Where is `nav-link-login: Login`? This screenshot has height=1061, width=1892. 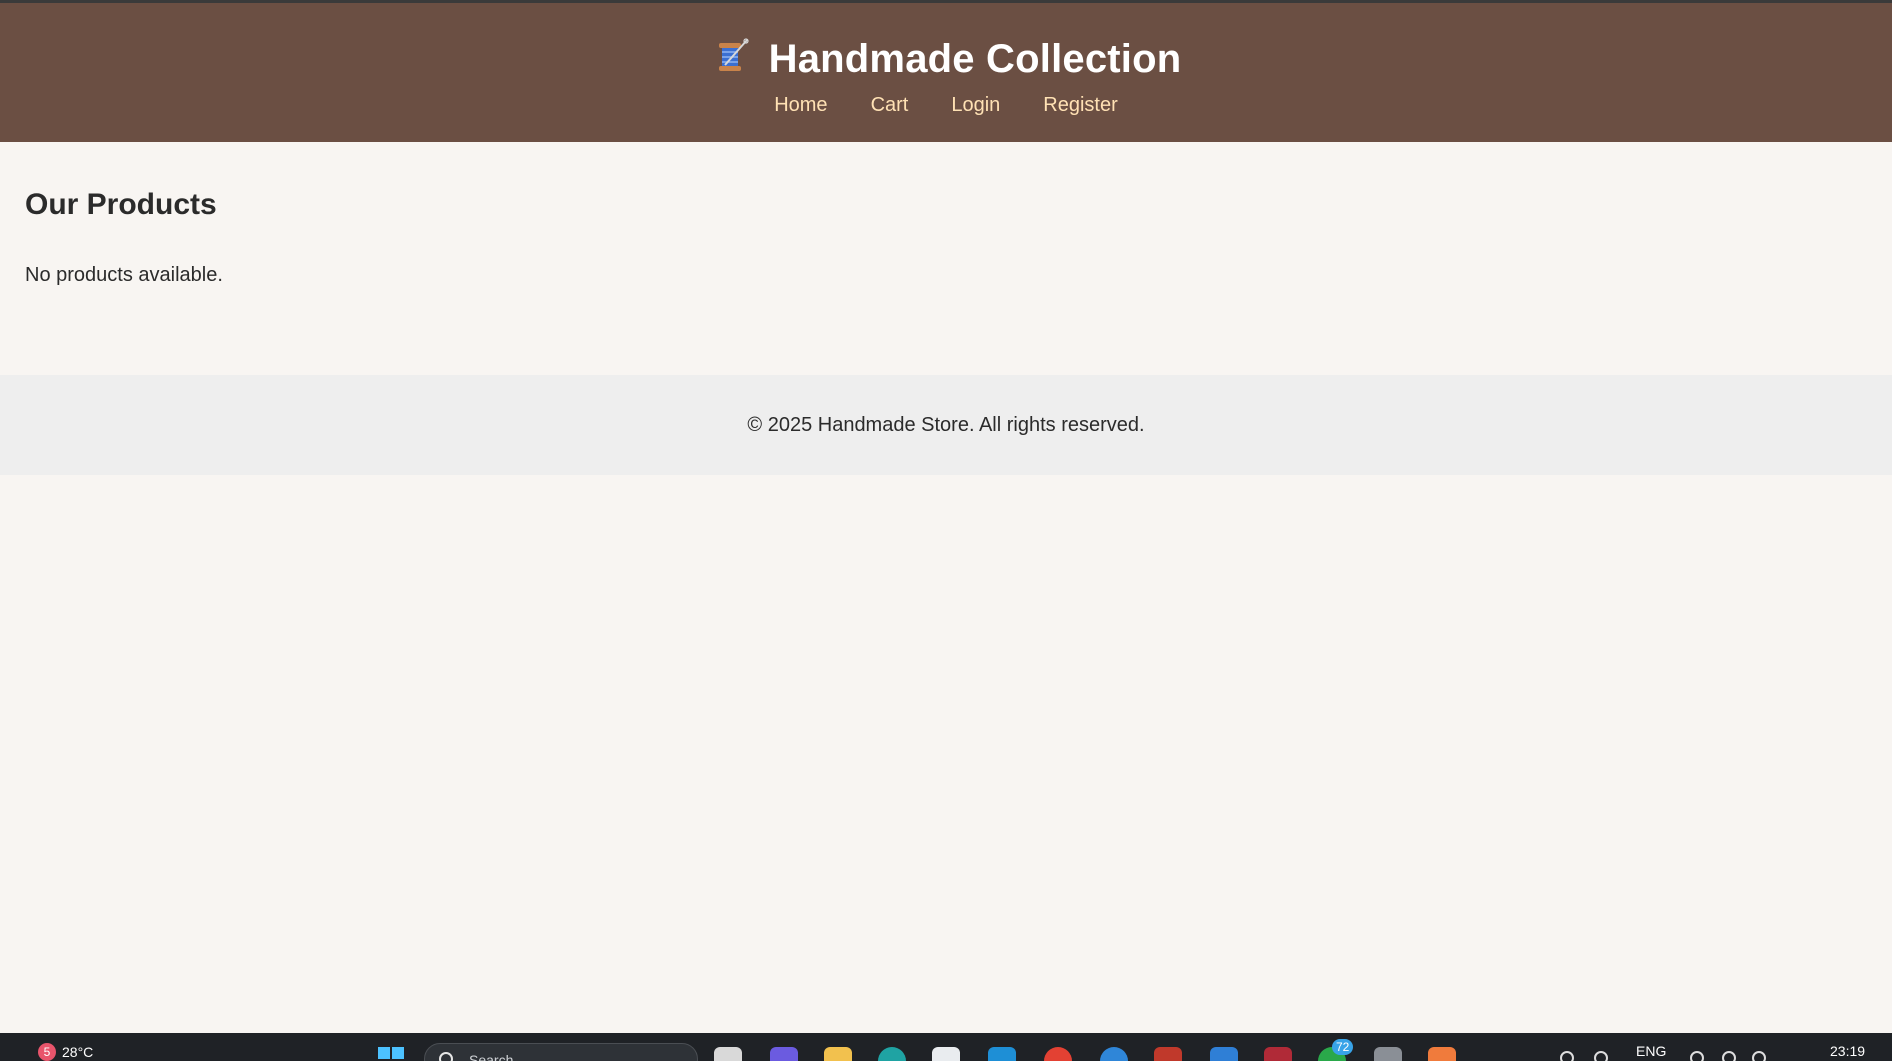 nav-link-login: Login is located at coordinates (975, 105).